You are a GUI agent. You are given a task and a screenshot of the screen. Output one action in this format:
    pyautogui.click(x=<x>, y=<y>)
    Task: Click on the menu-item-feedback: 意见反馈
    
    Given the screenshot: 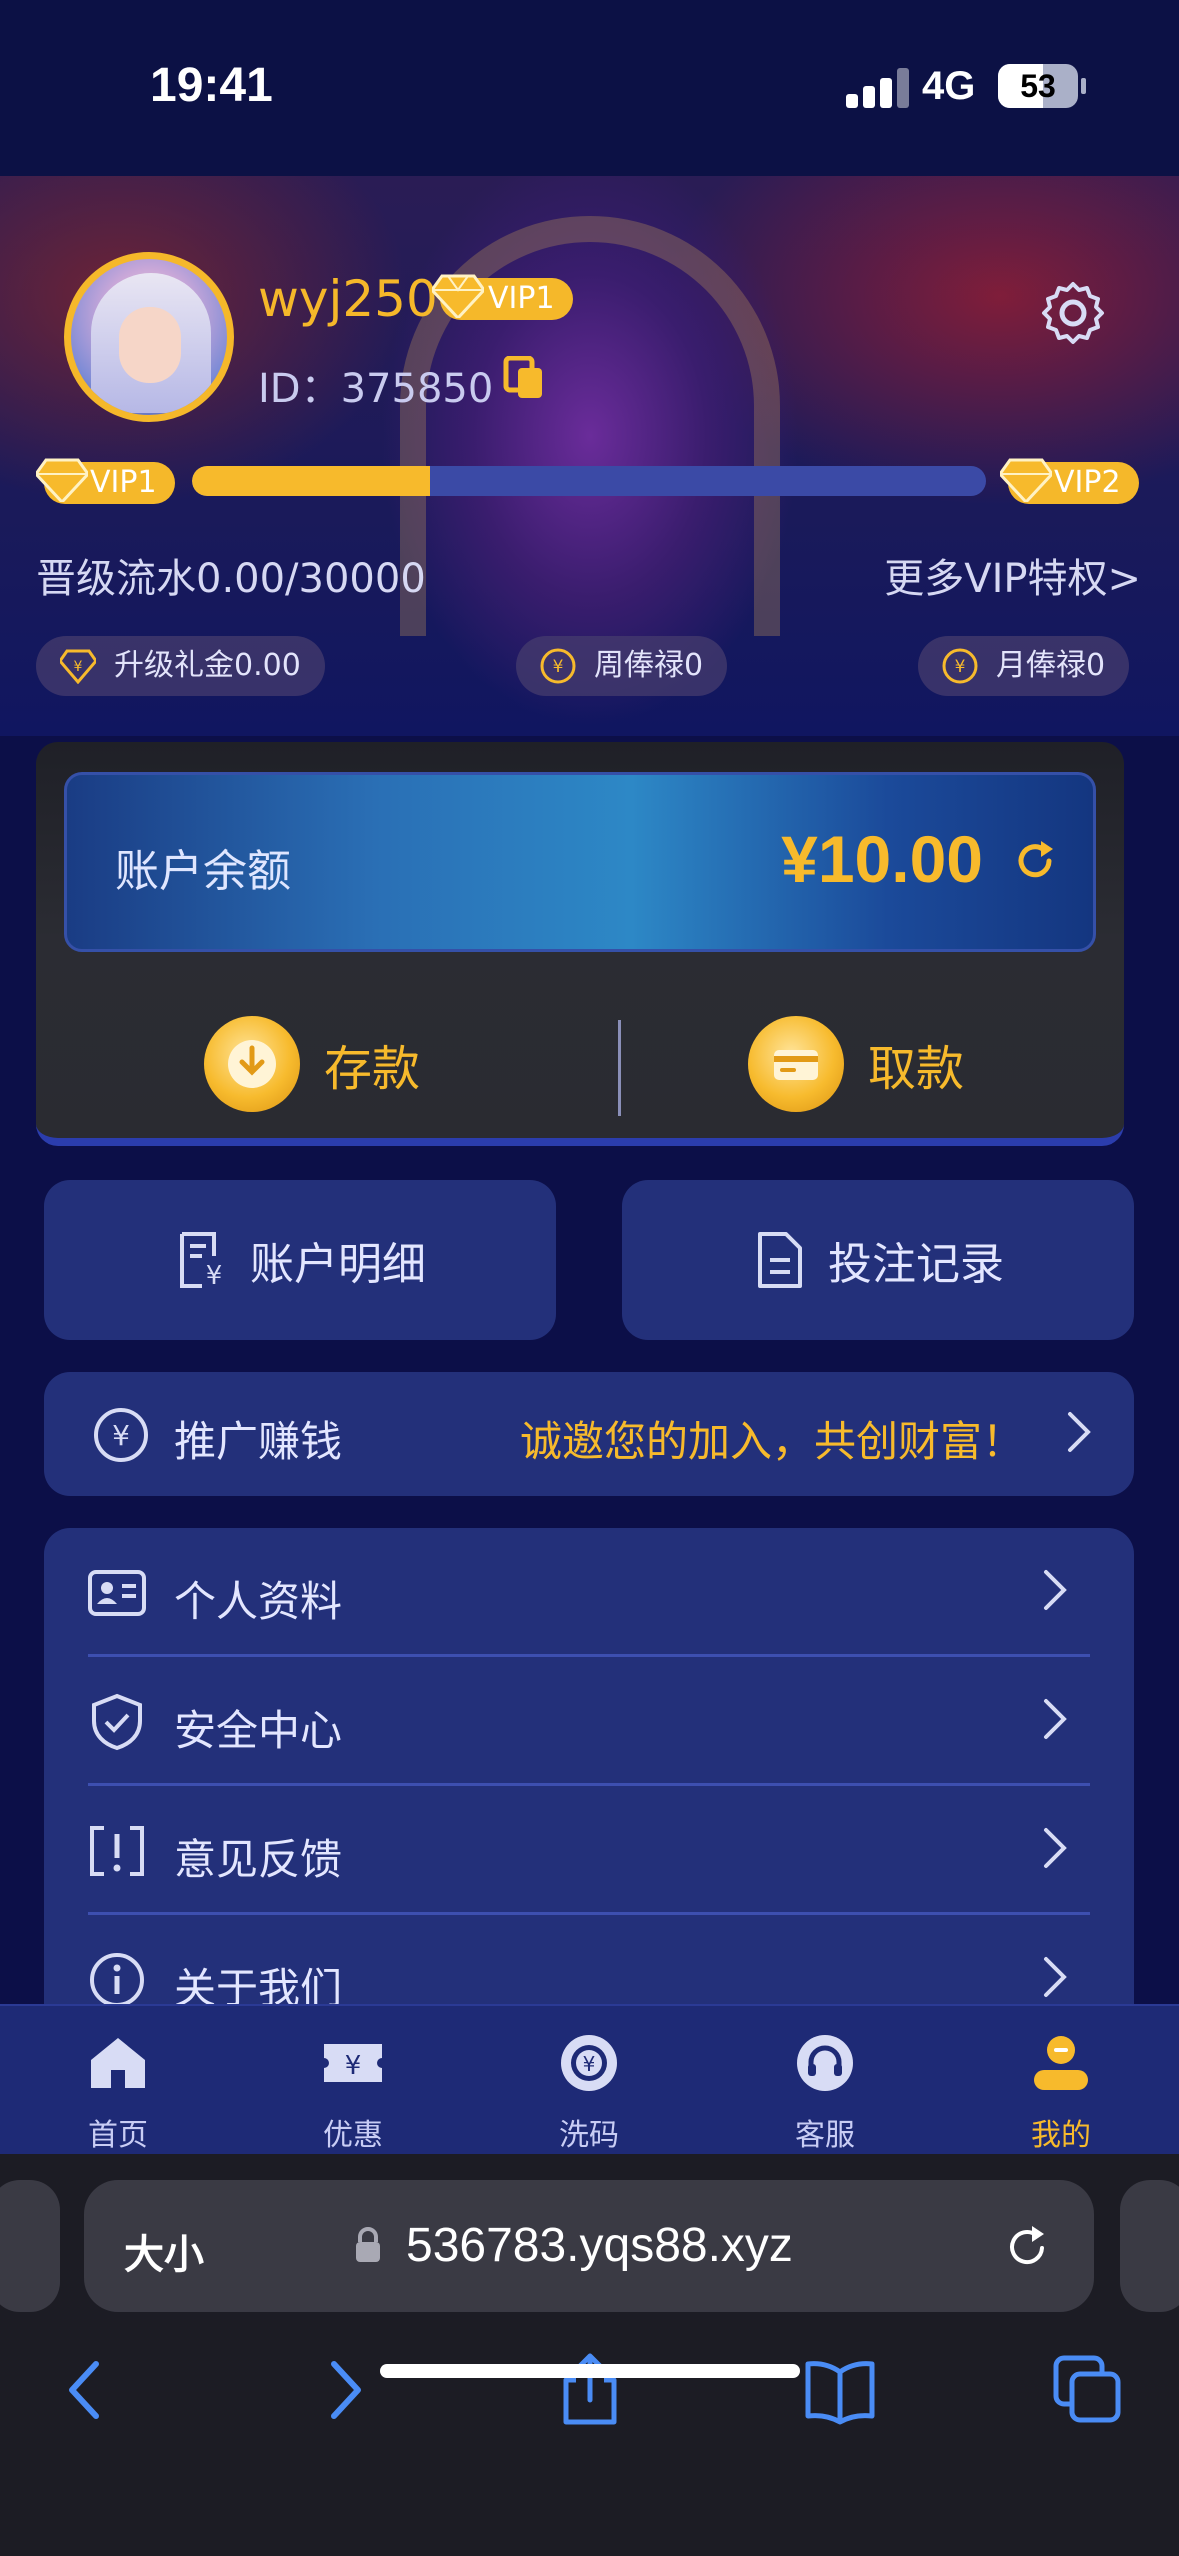 What is the action you would take?
    pyautogui.click(x=589, y=1850)
    